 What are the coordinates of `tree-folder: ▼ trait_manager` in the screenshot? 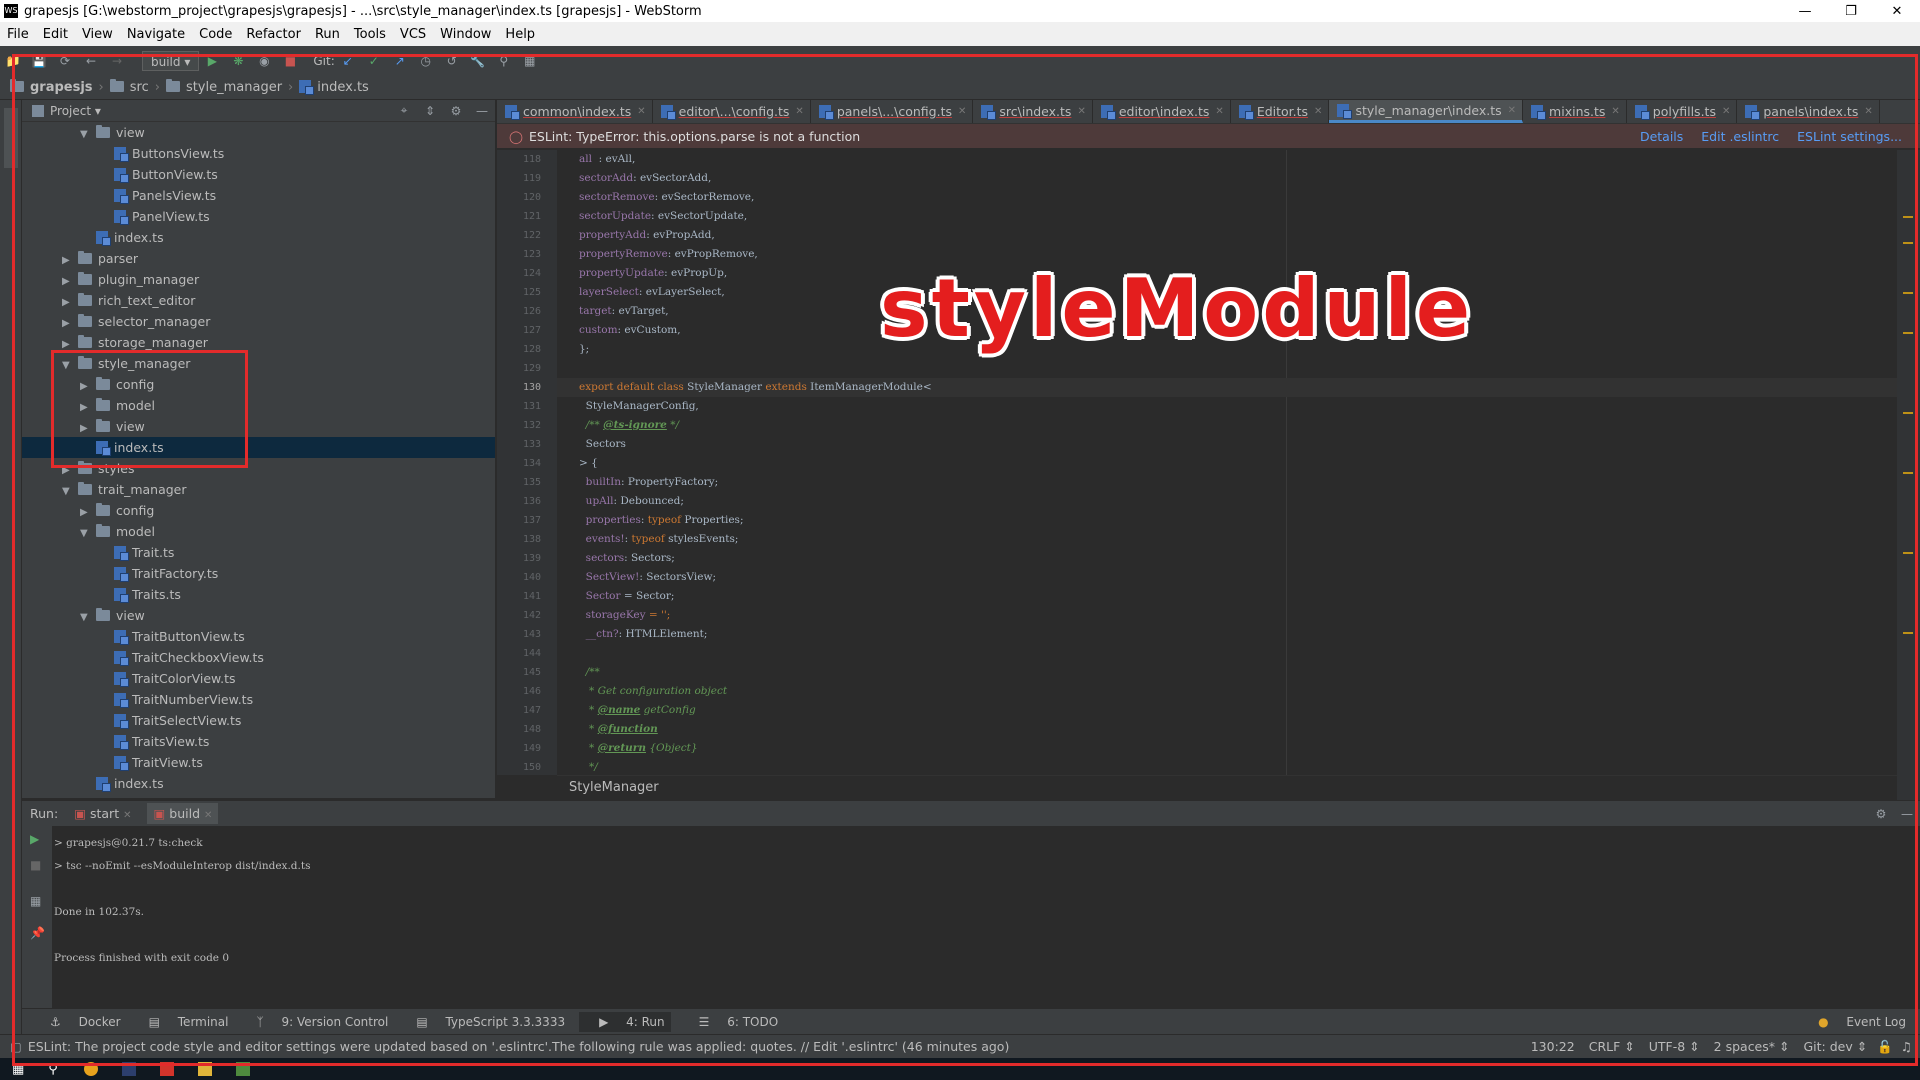 It's located at (258, 489).